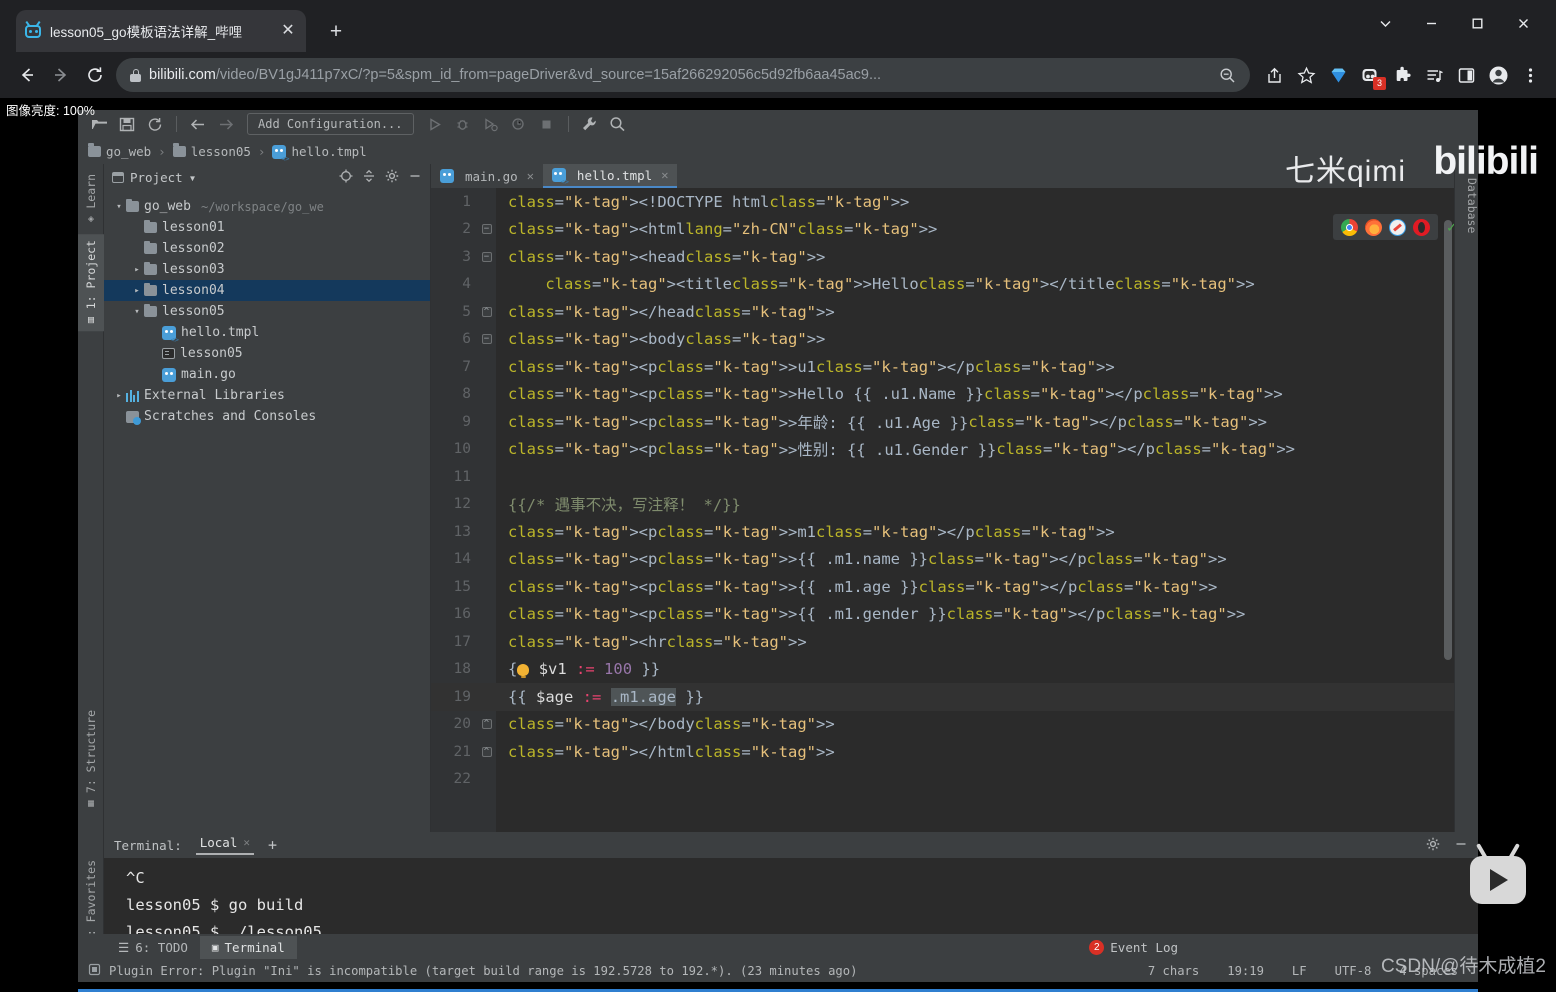  I want to click on breadcrumb-item-hello-tmpl: hello.tmpl, so click(319, 153).